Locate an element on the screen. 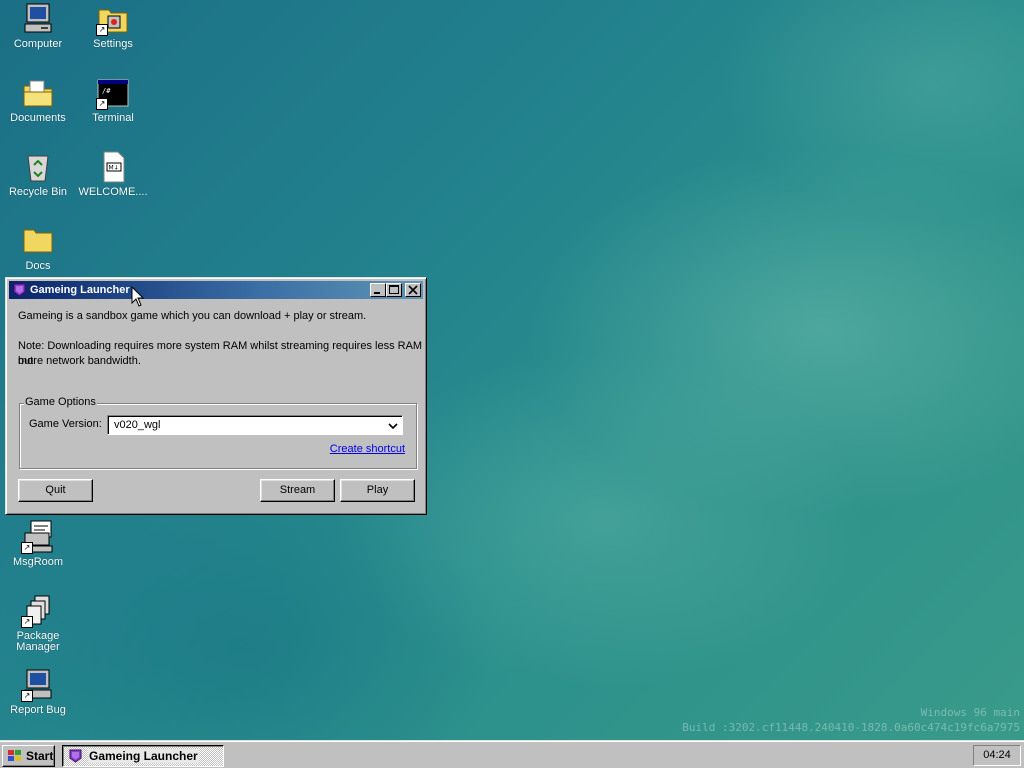 Image resolution: width=1024 pixels, height=768 pixels. close-icon is located at coordinates (413, 290).